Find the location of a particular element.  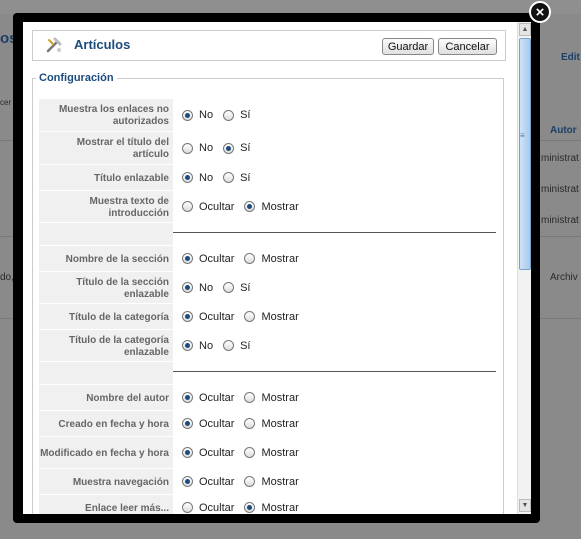

scrollbar-thumb is located at coordinates (525, 154).